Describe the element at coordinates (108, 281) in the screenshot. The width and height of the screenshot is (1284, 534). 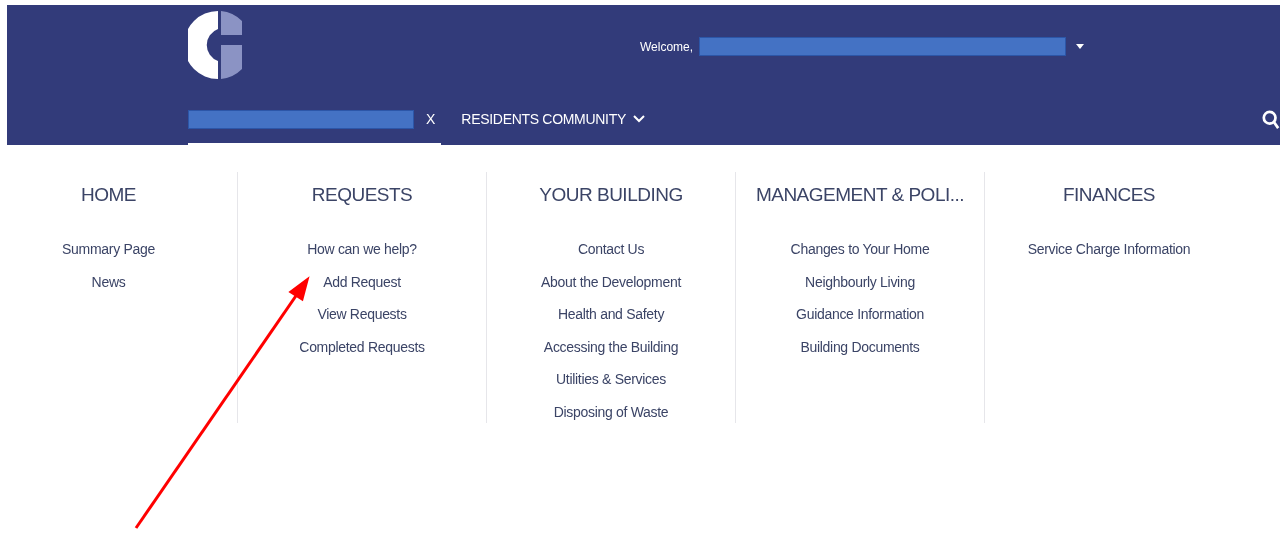
I see `menu-link: News` at that location.